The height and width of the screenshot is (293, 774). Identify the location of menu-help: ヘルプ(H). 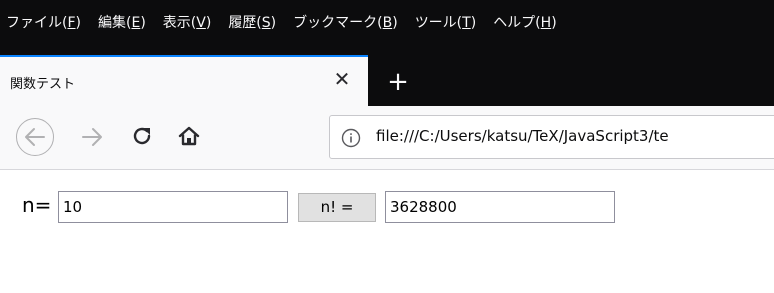
(524, 22).